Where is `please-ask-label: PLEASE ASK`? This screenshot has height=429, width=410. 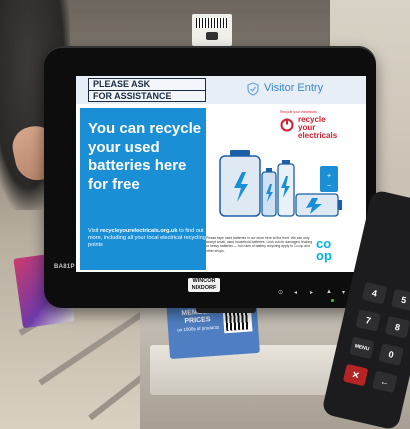
please-ask-label: PLEASE ASK is located at coordinates (147, 84).